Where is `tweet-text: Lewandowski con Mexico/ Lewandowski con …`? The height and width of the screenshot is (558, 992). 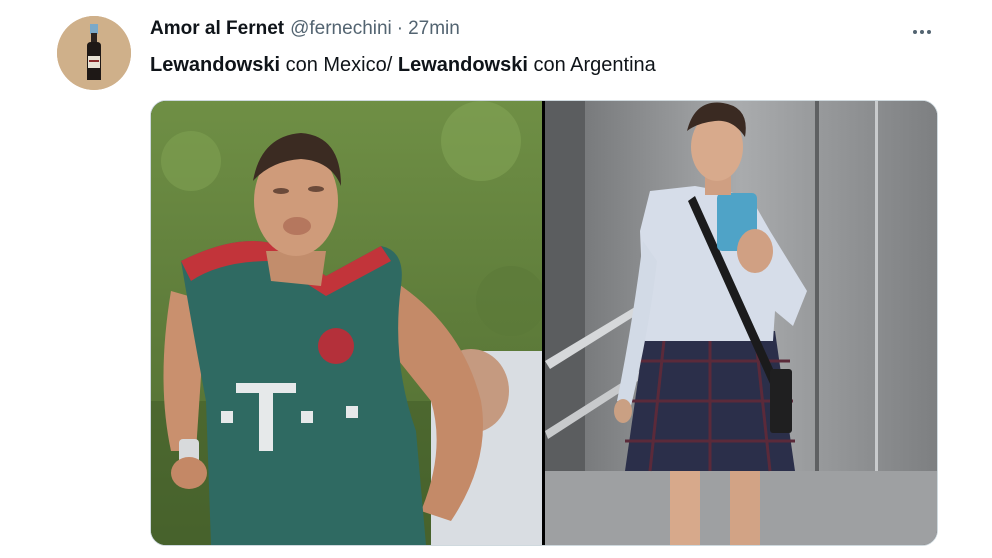 tweet-text: Lewandowski con Mexico/ Lewandowski con … is located at coordinates (403, 65).